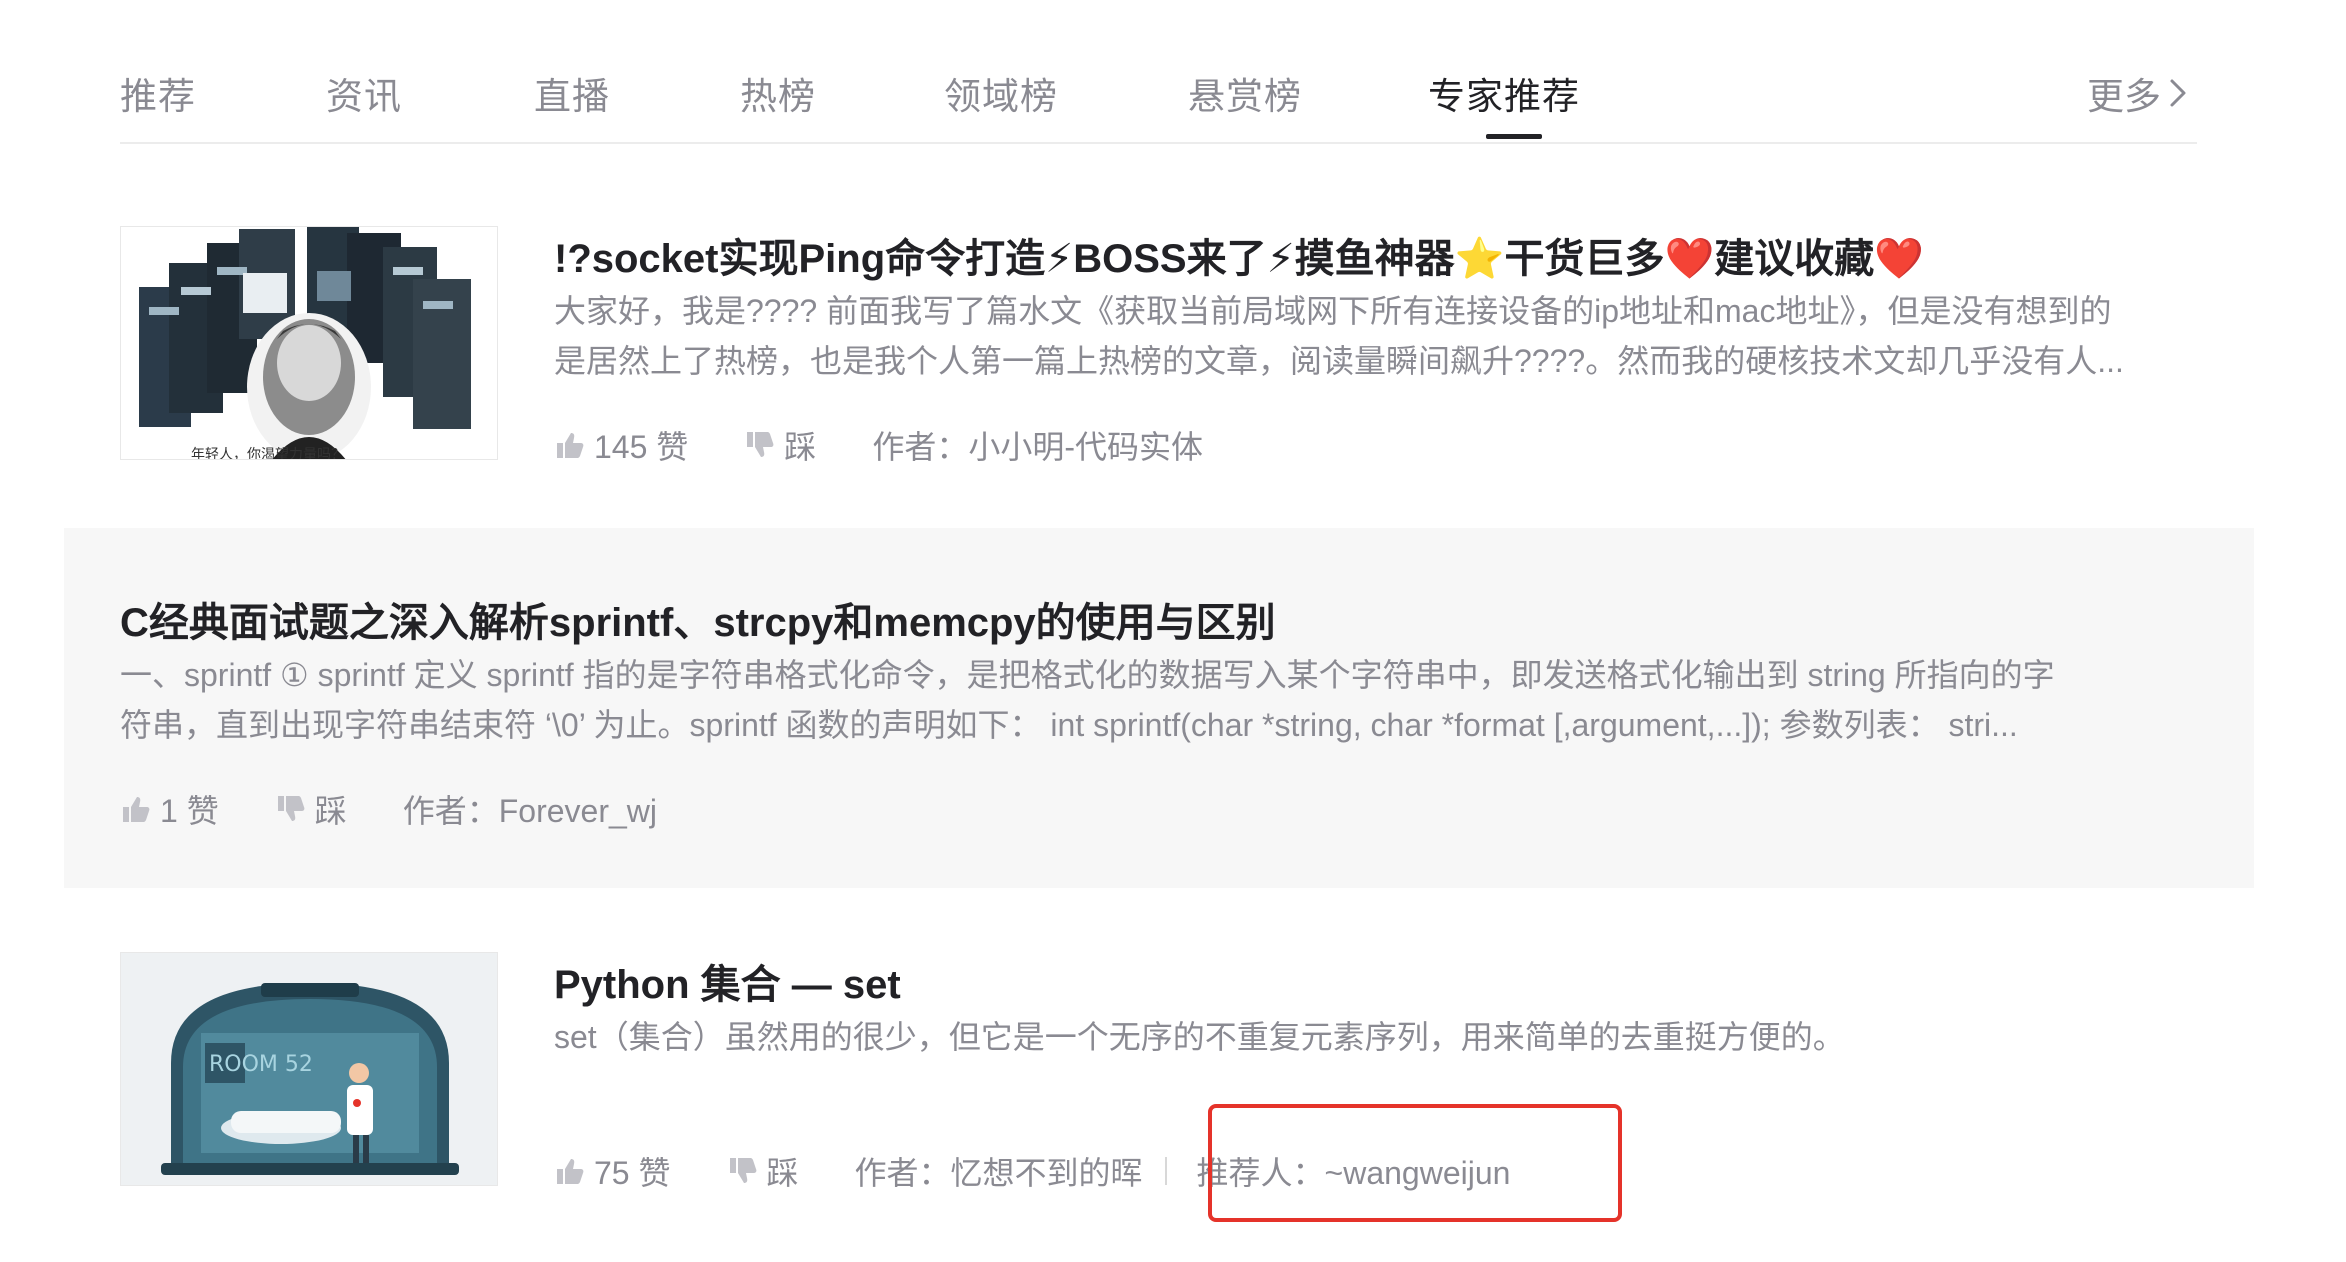 The width and height of the screenshot is (2346, 1262). I want to click on article-title: C经典面试题之深入解析sprintf、strcpy和memcpy的使用与区别, so click(698, 619).